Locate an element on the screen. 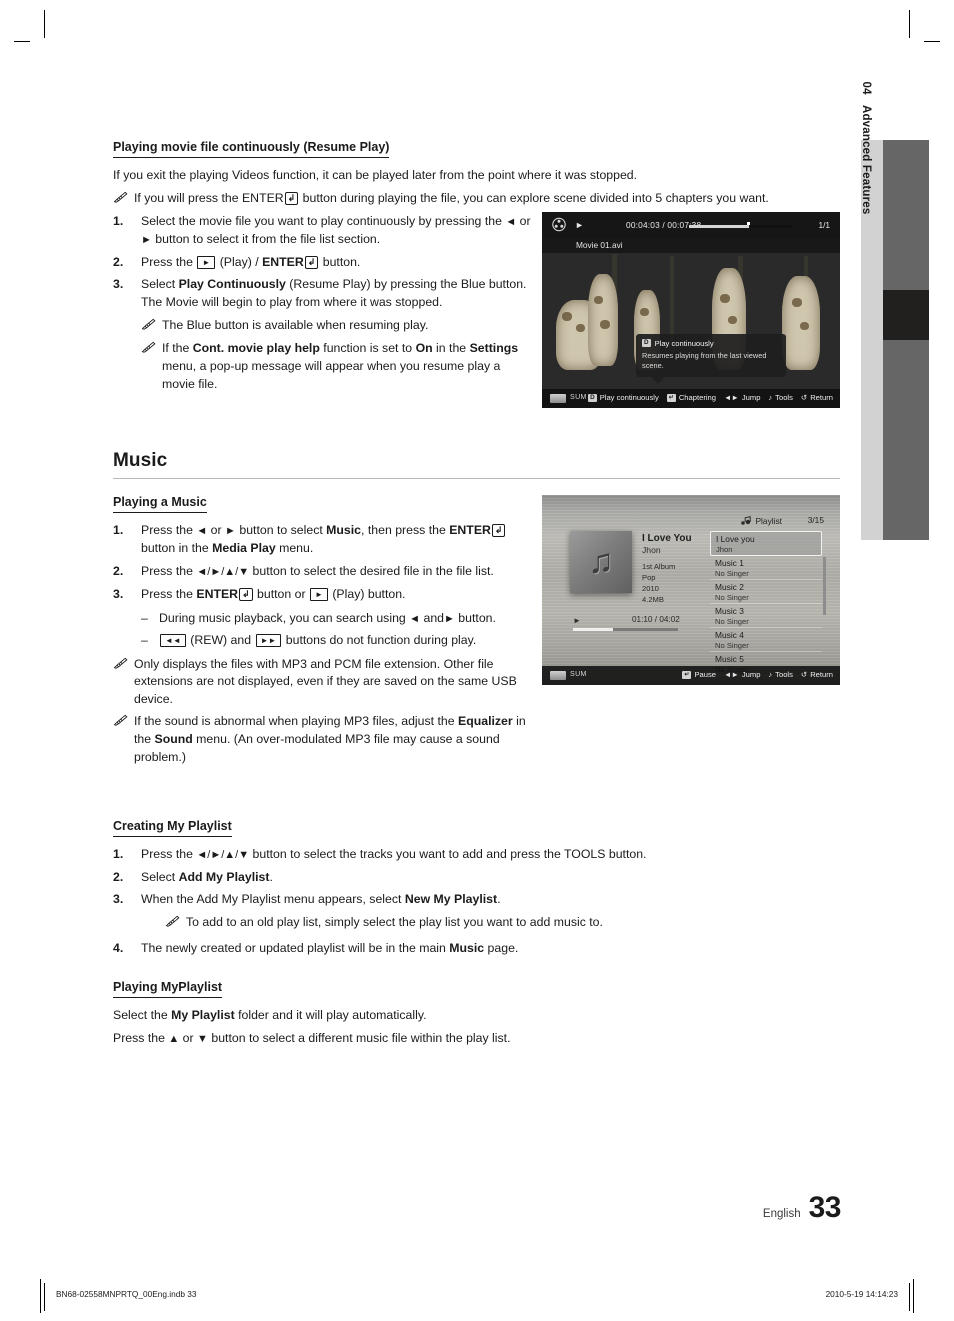 This screenshot has height=1321, width=954. music-btn-return: ↺ Return is located at coordinates (817, 674).